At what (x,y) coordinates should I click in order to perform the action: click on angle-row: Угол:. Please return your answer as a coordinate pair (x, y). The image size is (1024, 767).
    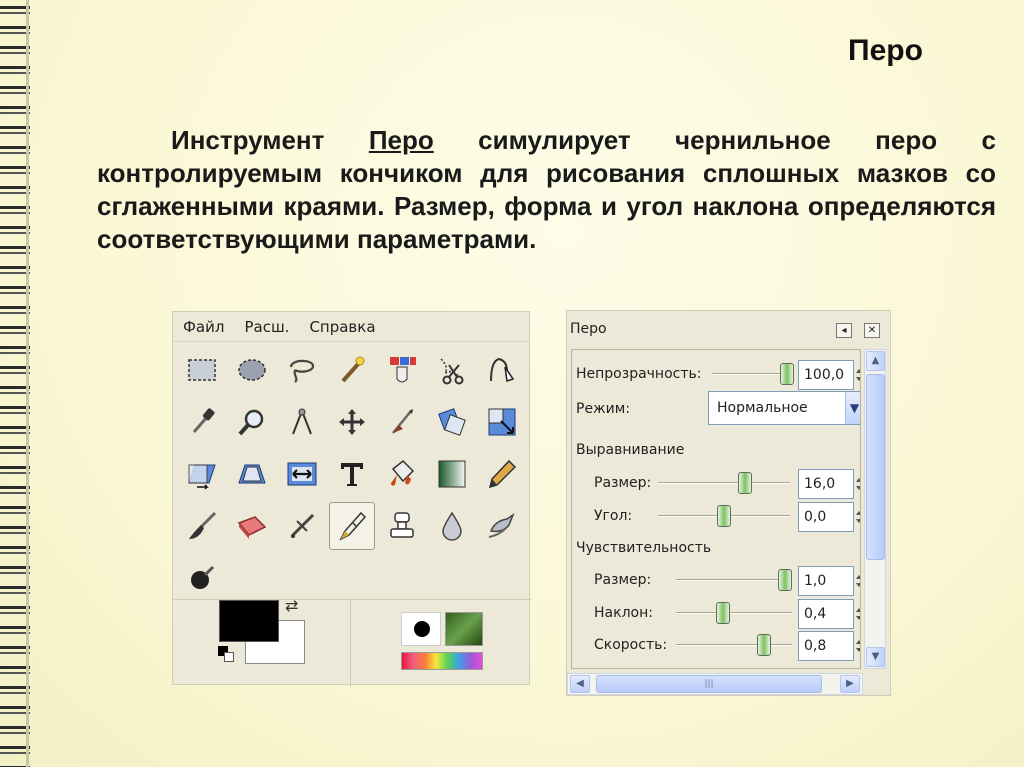
    Looking at the image, I should click on (613, 516).